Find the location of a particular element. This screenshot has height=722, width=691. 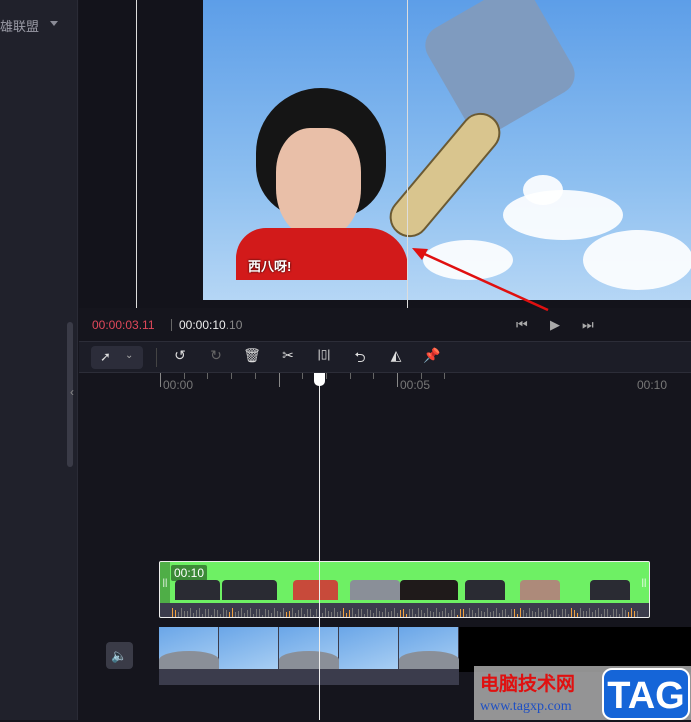

volume-icon: 🔈 is located at coordinates (119, 655).